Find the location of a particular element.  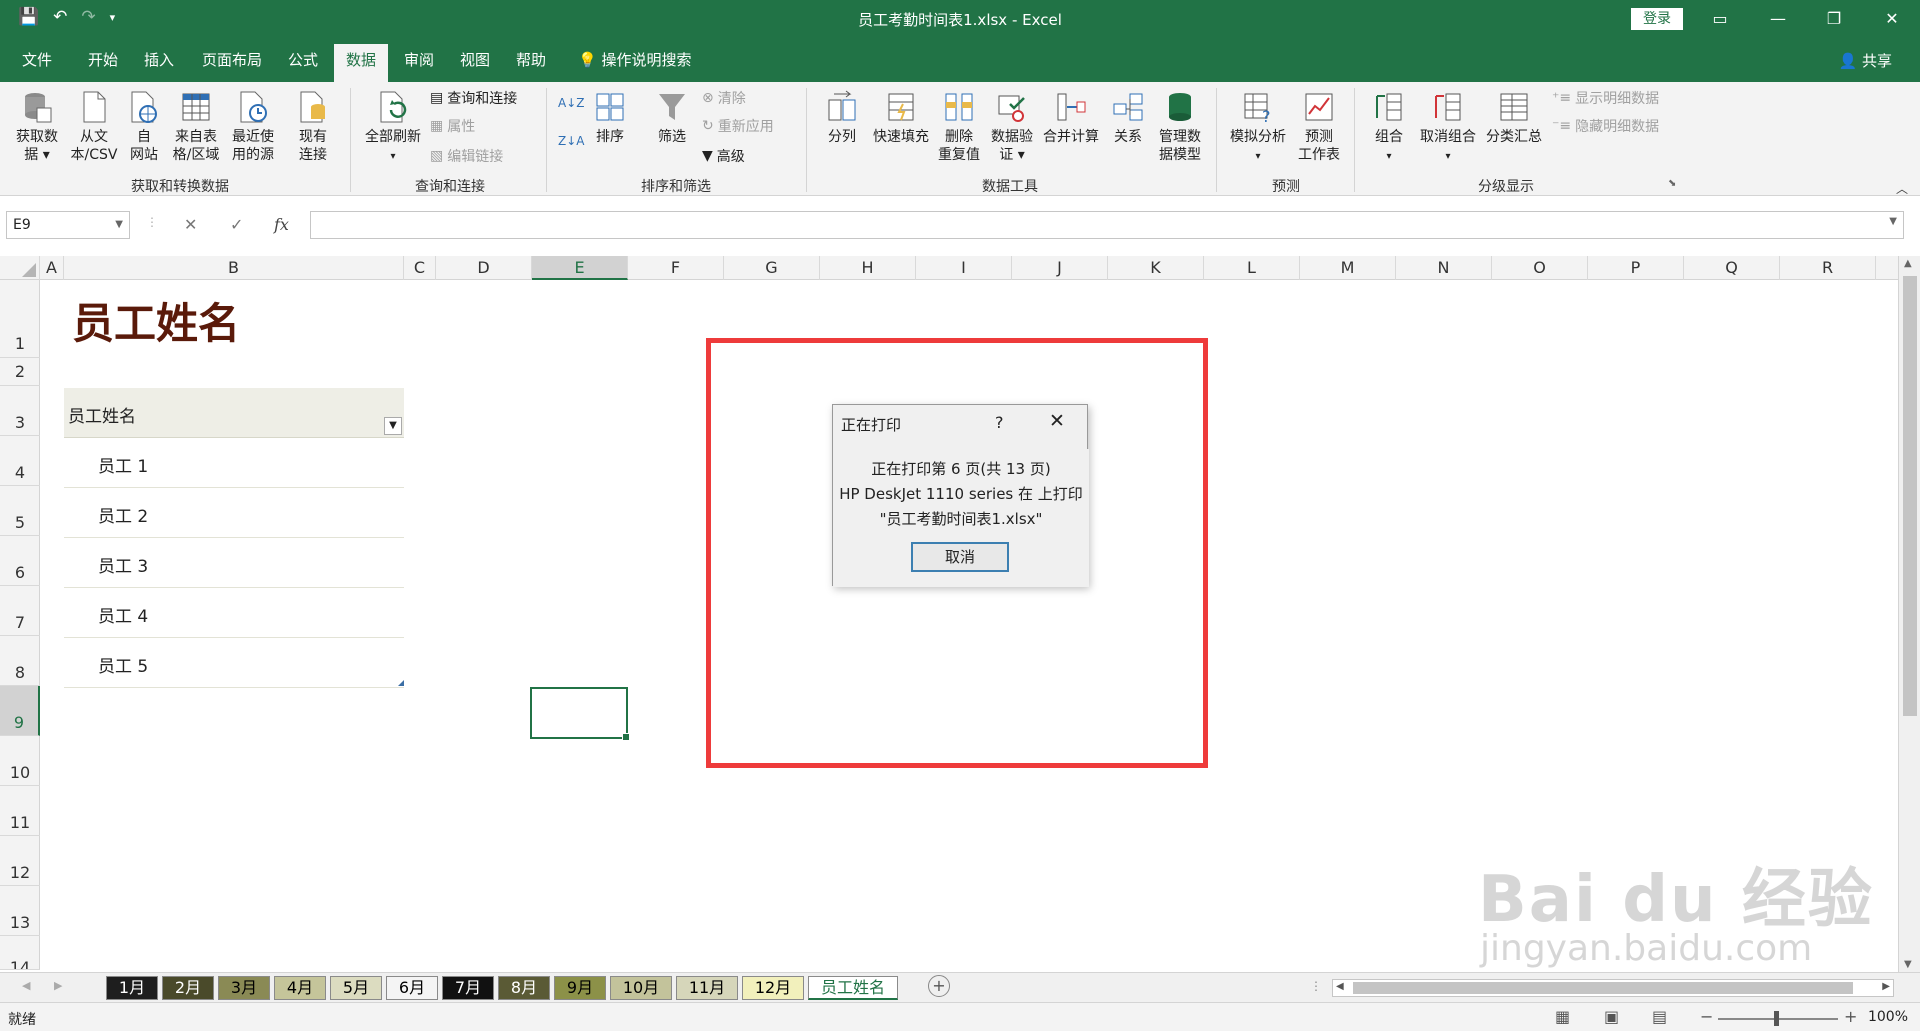

tab-insert: 插入 is located at coordinates (159, 63).